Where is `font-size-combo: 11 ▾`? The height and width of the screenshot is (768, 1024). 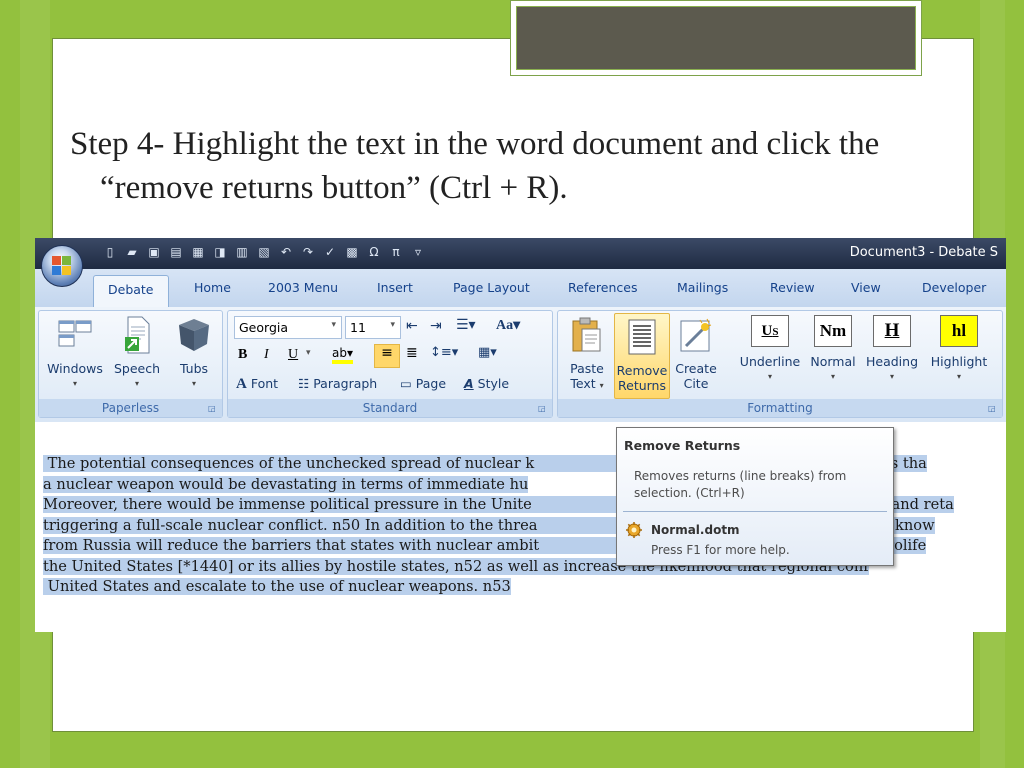
font-size-combo: 11 ▾ is located at coordinates (373, 327).